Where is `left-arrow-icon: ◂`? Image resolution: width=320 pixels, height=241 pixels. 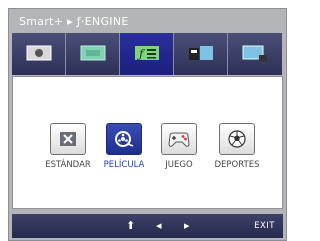 left-arrow-icon: ◂ is located at coordinates (159, 225).